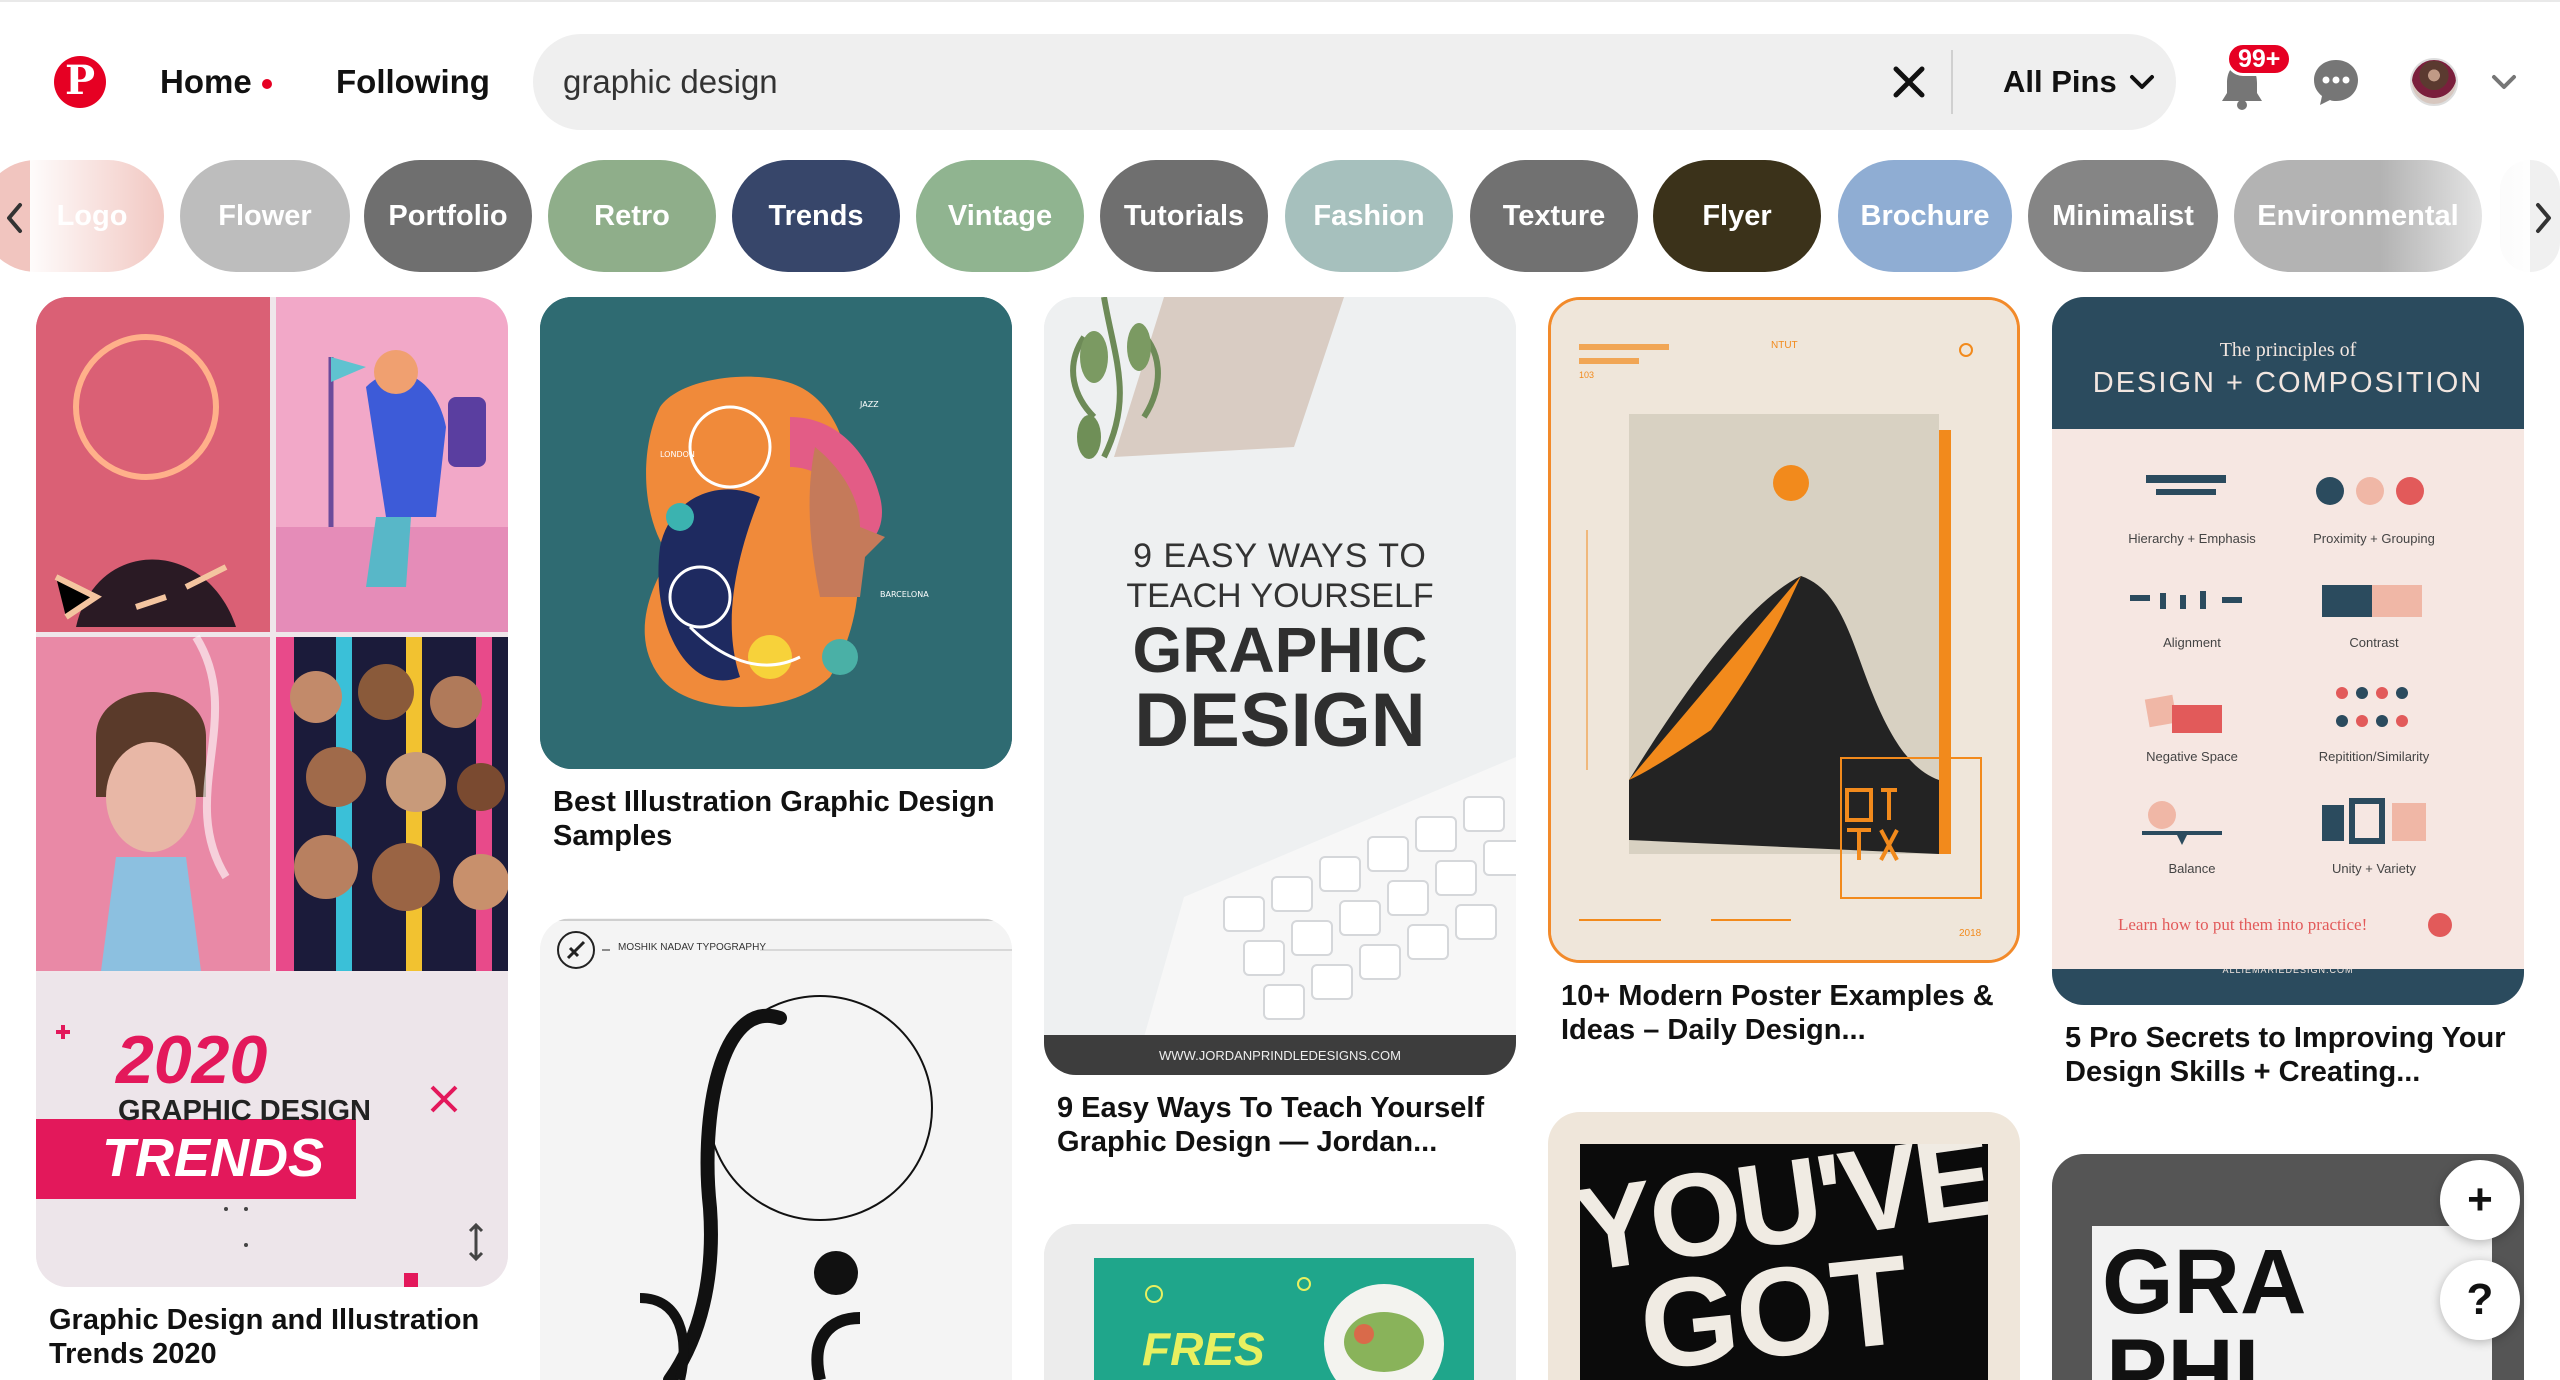 The image size is (2560, 1380). I want to click on pin-image: 2020 GRAPHIC DESIGN TRENDS, so click(272, 792).